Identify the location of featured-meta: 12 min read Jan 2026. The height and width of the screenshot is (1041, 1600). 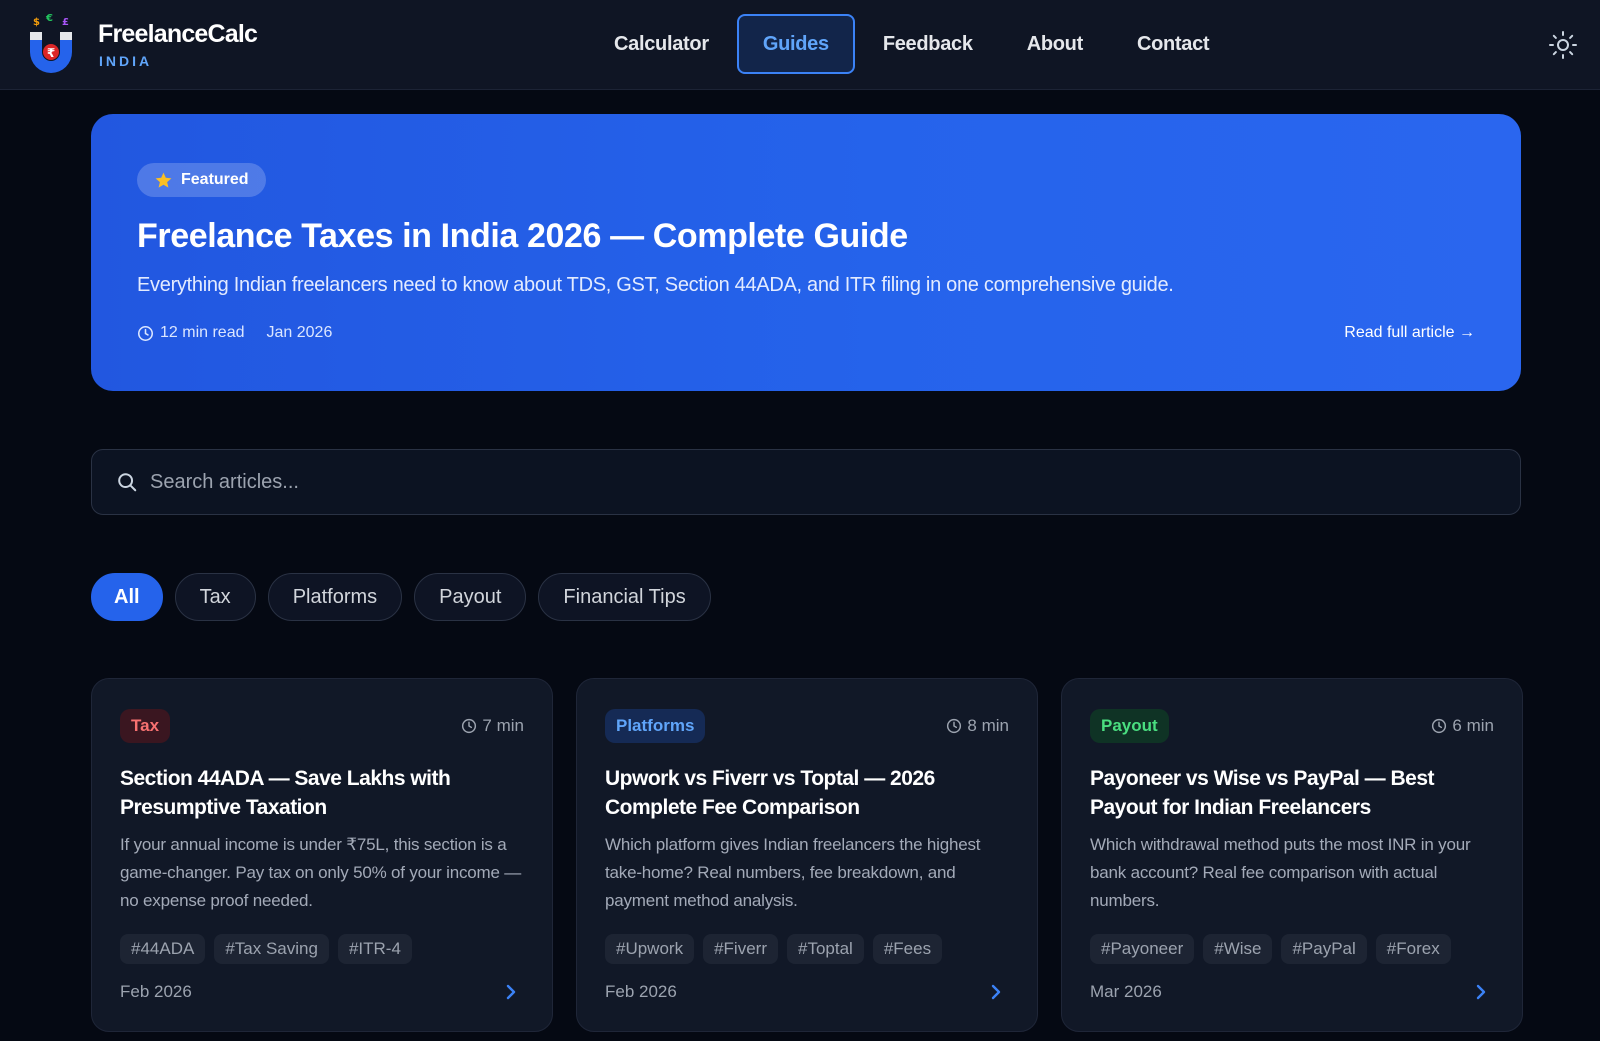
(234, 333).